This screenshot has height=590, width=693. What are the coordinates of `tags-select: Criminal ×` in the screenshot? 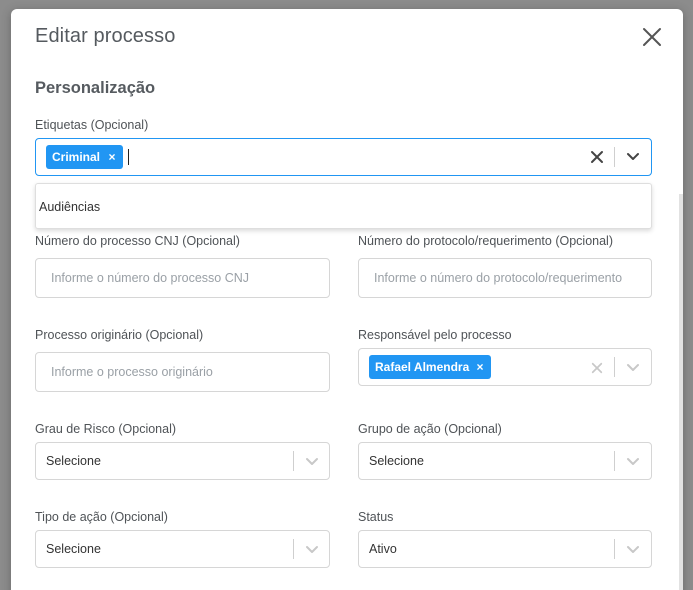 It's located at (343, 157).